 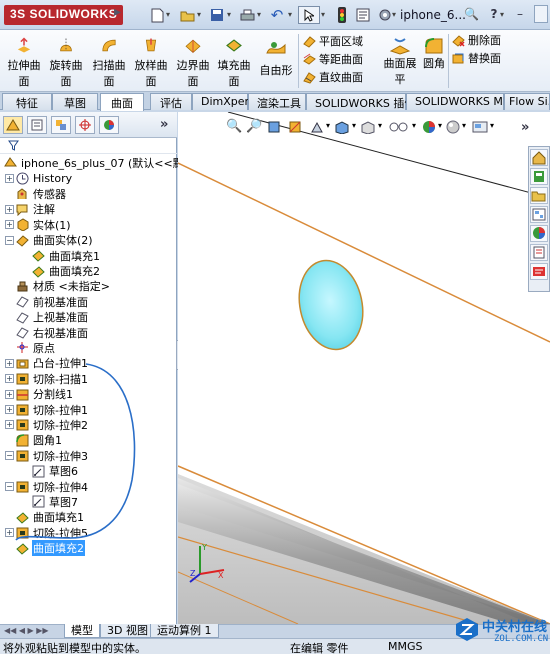 What do you see at coordinates (399, 127) in the screenshot?
I see `hide-show-items-icon` at bounding box center [399, 127].